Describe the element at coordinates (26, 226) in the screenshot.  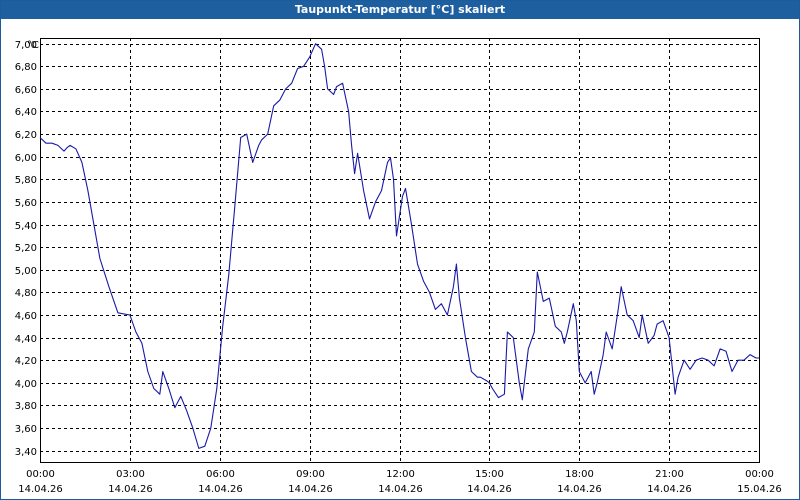
I see `y-tick-label: 5,40` at that location.